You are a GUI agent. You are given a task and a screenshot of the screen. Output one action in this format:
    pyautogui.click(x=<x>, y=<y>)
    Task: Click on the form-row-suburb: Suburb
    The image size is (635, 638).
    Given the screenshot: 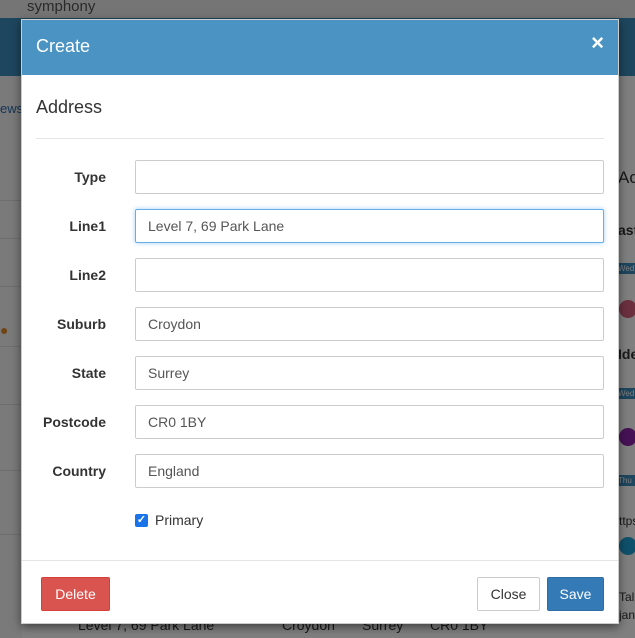 What is the action you would take?
    pyautogui.click(x=320, y=324)
    